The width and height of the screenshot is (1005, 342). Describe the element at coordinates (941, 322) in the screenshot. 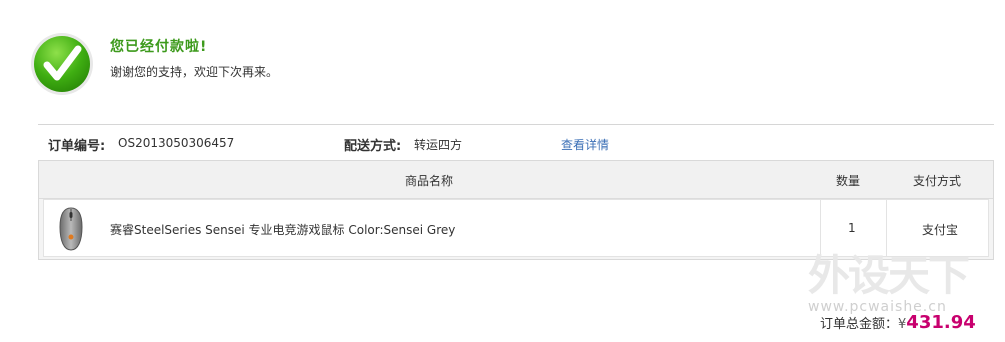

I see `total-amount: 431.94` at that location.